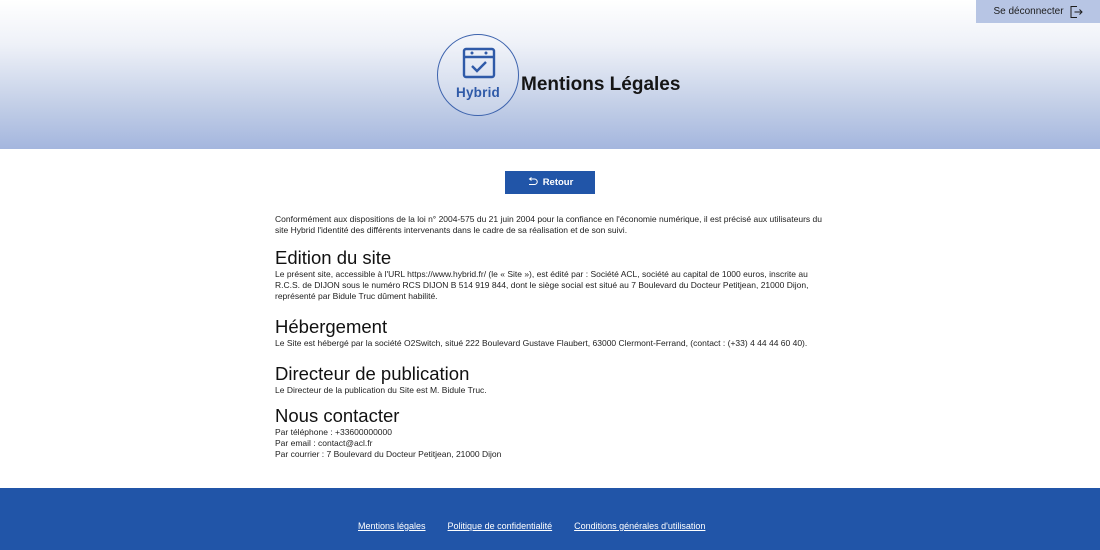 The width and height of the screenshot is (1100, 550). Describe the element at coordinates (1028, 11) in the screenshot. I see `logout-label: Se déconnecter` at that location.